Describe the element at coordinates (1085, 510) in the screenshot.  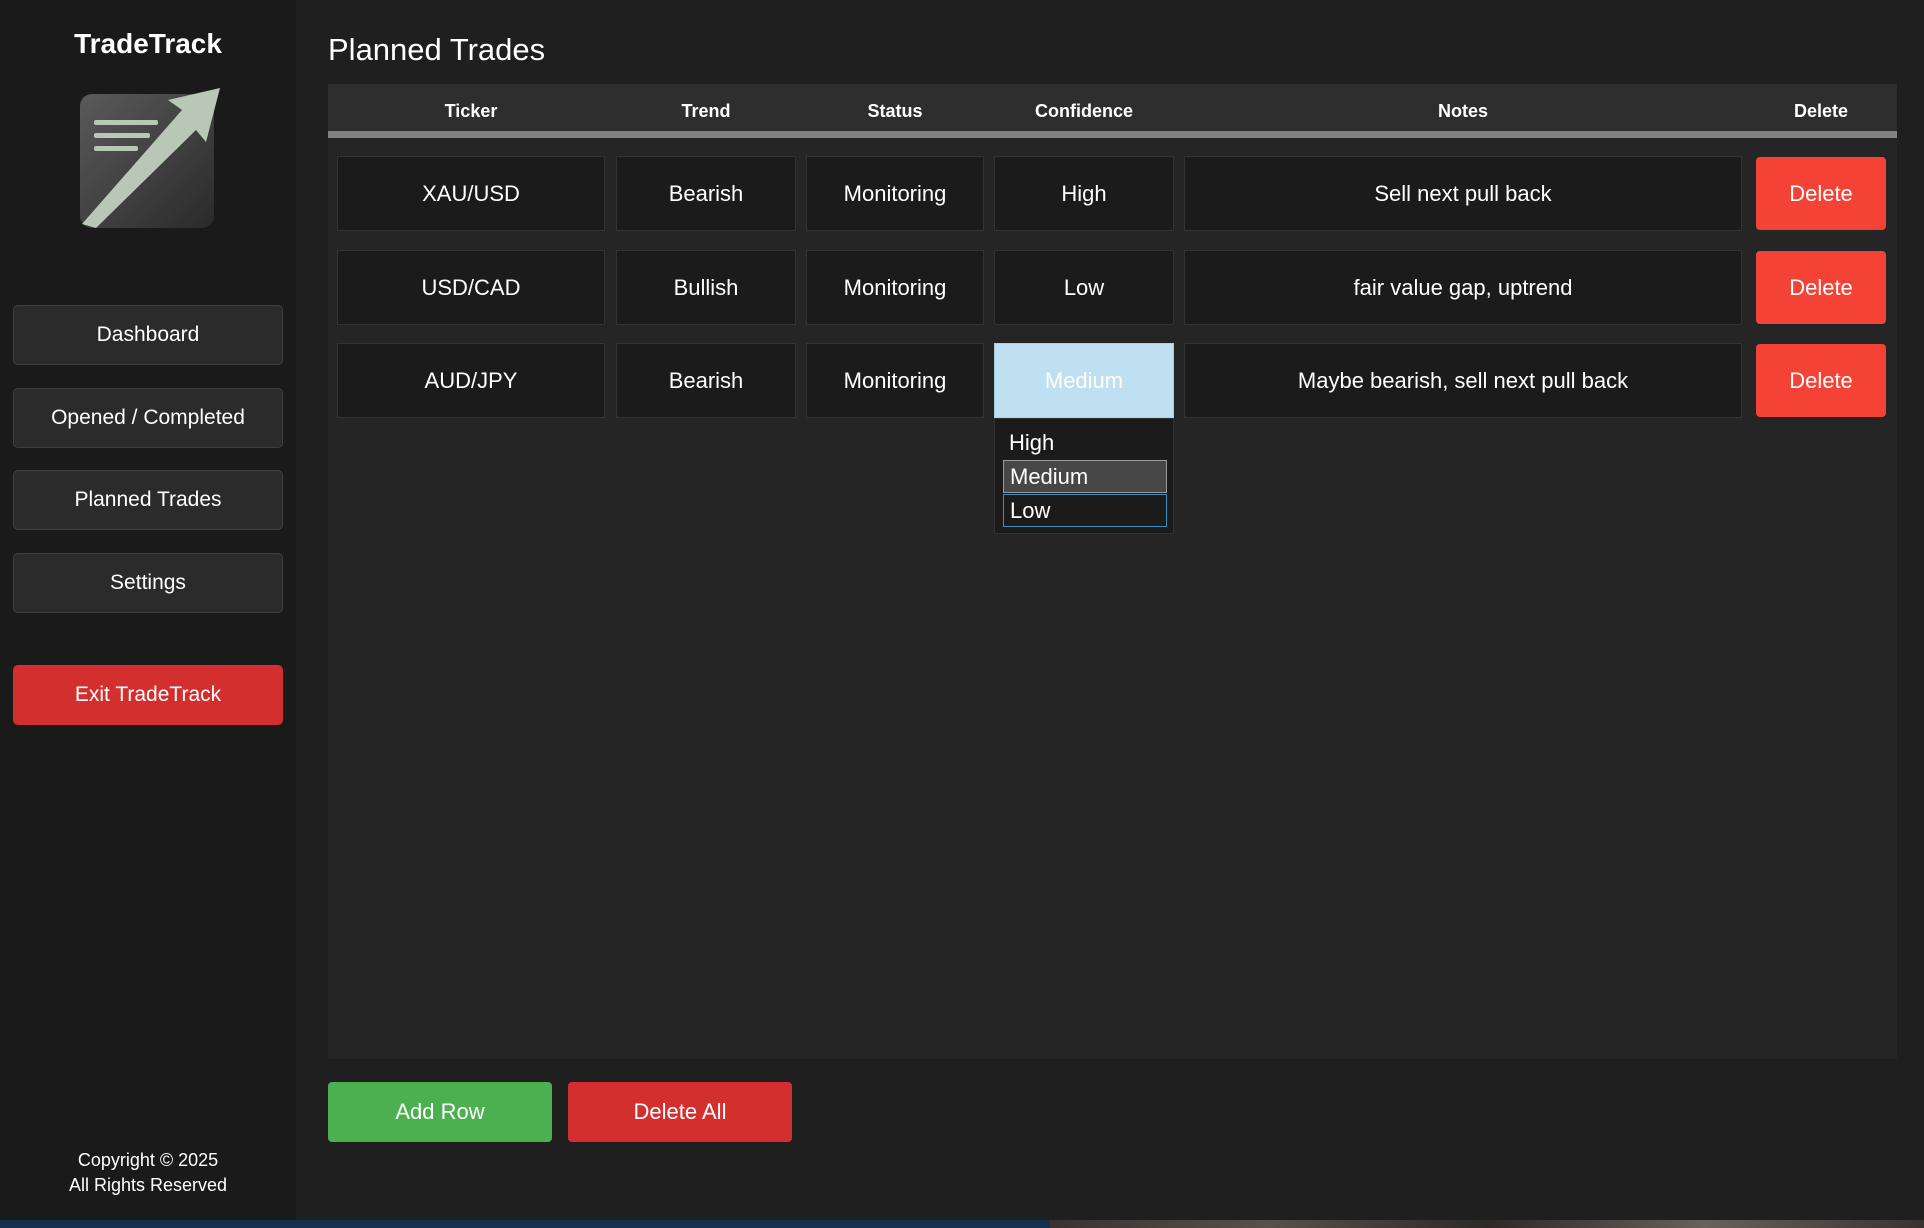
I see `dropdown-option-low: Low` at that location.